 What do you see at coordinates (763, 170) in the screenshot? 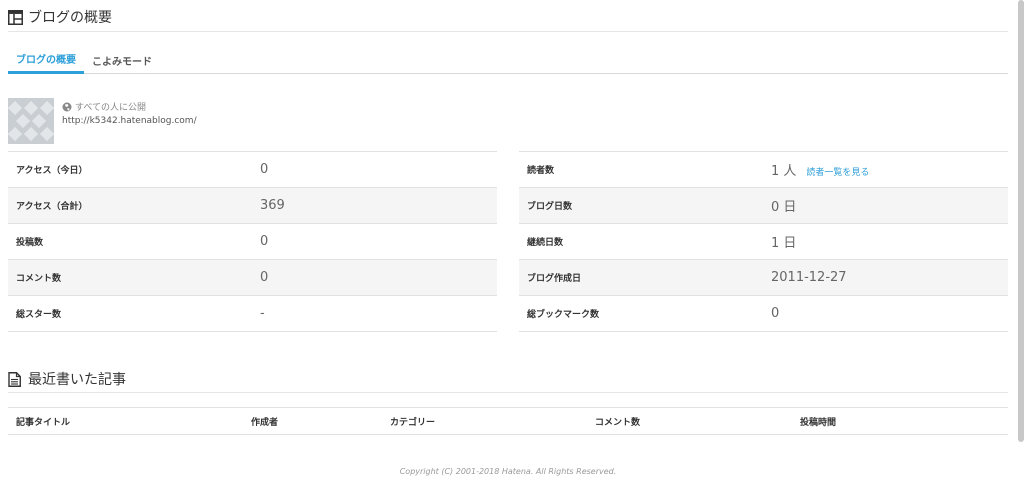
I see `stat-row-readers: 読者数 1 人 読者一覧を見る` at bounding box center [763, 170].